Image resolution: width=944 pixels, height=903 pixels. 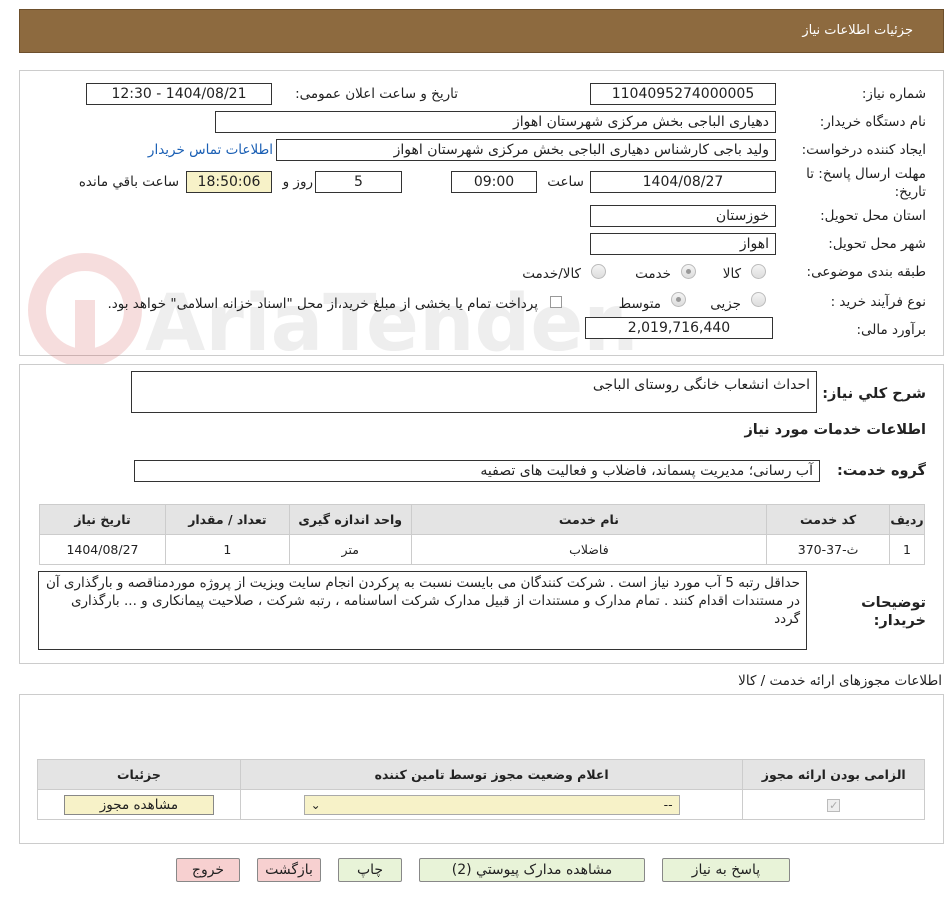 I want to click on announce-label: تاریخ و ساعت اعلان عمومی:, so click(x=376, y=94).